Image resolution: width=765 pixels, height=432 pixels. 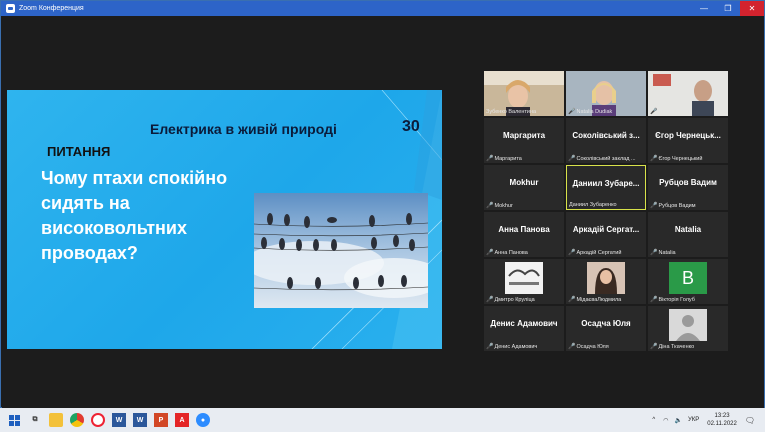 I want to click on participant-tile: 🎤 Віктор Стонь, so click(x=688, y=93).